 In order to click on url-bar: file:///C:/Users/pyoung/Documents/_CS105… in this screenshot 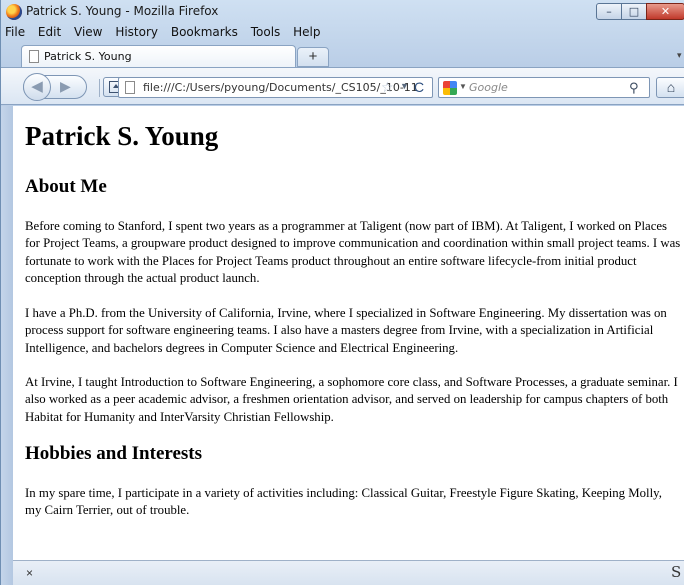, I will do `click(275, 87)`.